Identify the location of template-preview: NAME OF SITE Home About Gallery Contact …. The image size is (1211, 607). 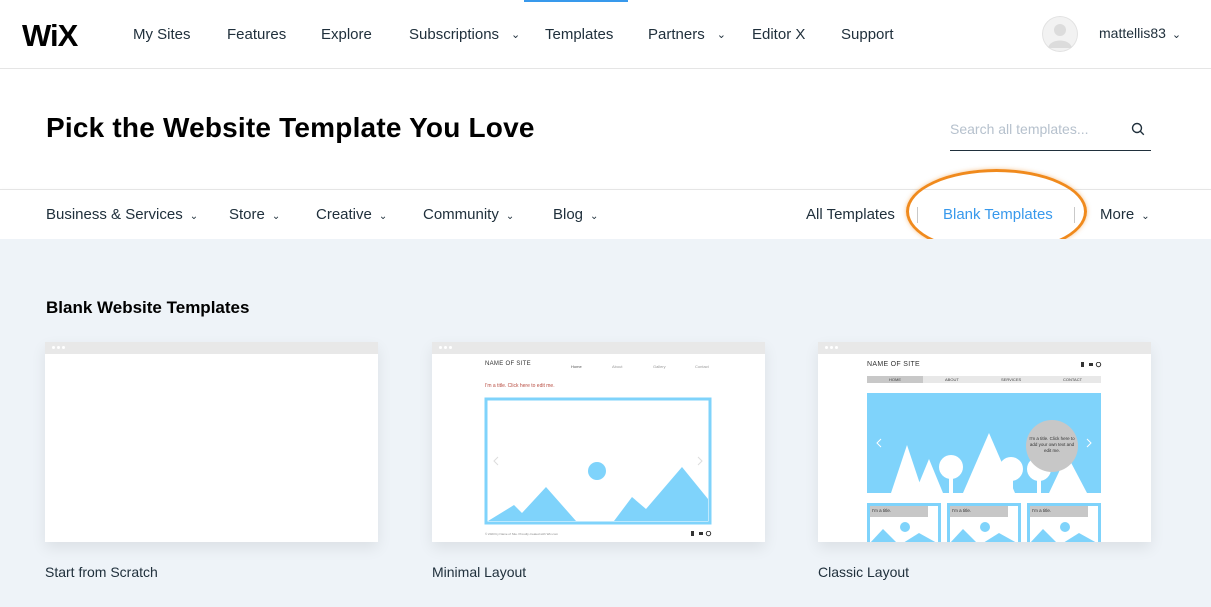
(598, 442).